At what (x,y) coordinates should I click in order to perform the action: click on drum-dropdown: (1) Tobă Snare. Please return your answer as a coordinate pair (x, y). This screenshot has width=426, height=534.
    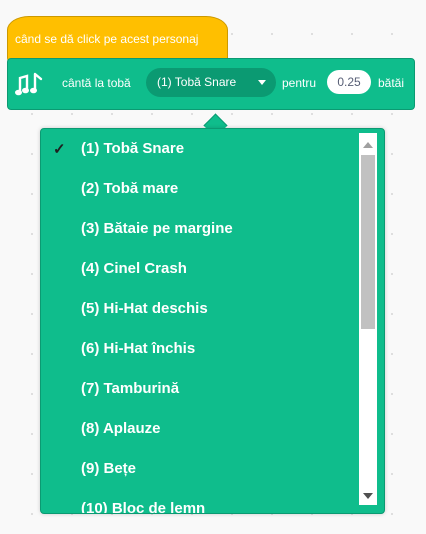
    Looking at the image, I should click on (211, 82).